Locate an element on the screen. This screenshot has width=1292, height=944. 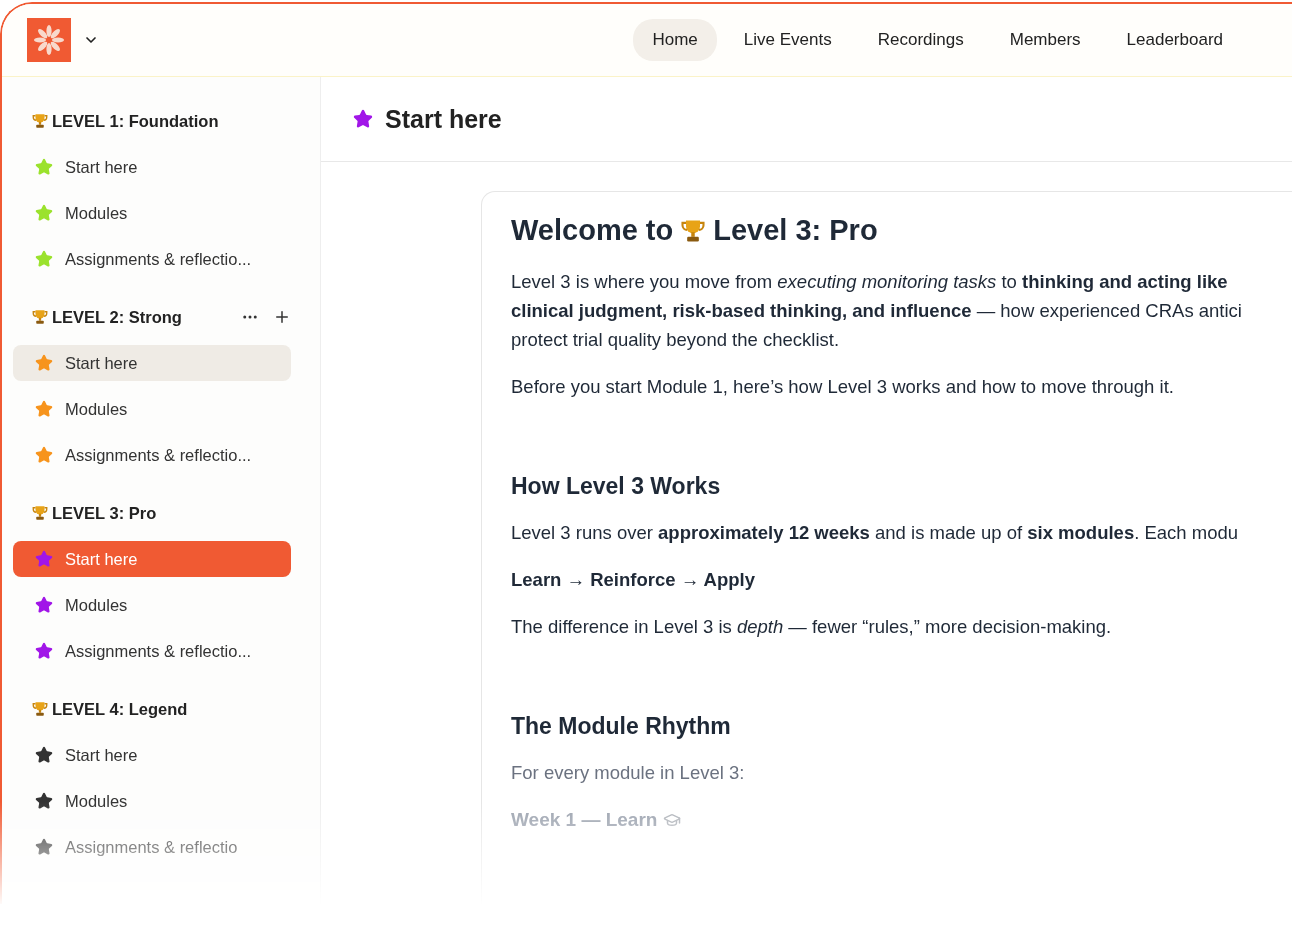
paragraph: Level 3 runs over approximately 12 weeks and is made up of six modules. Each modu is located at coordinates (875, 533).